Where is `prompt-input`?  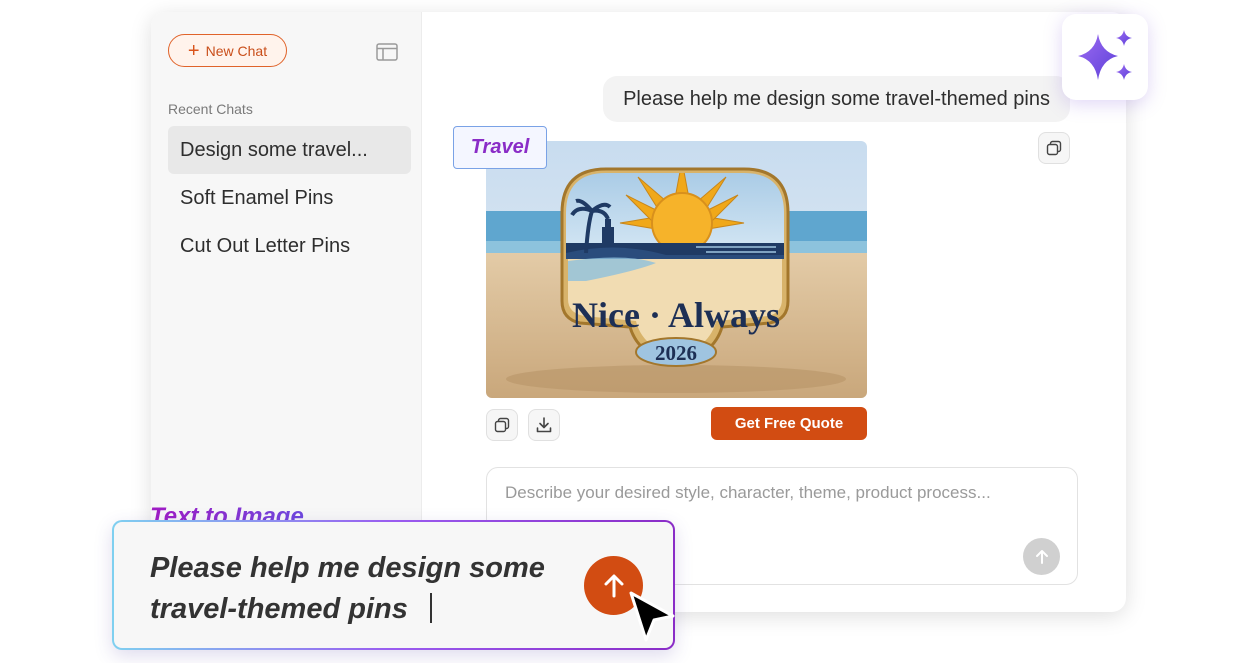 prompt-input is located at coordinates (785, 493).